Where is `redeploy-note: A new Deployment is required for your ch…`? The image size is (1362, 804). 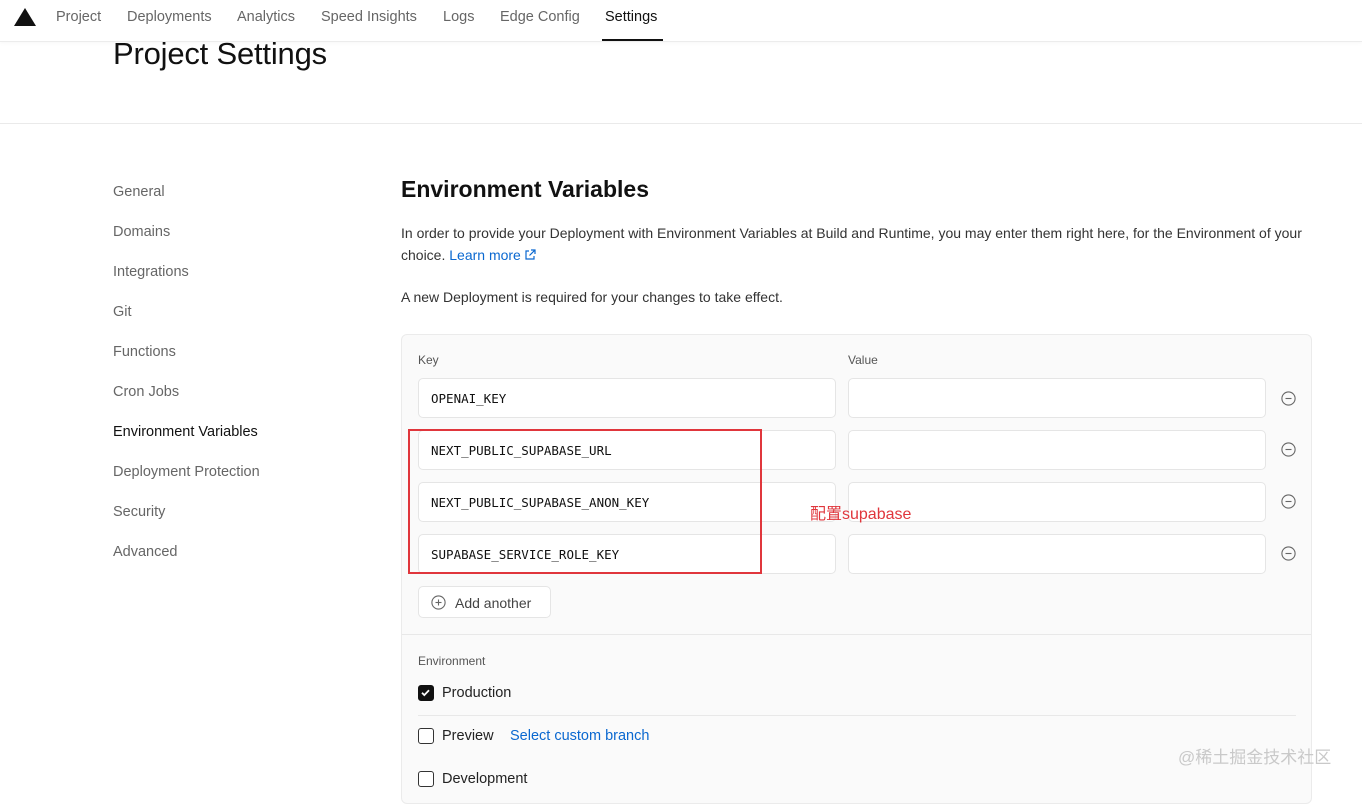 redeploy-note: A new Deployment is required for your ch… is located at coordinates (592, 297).